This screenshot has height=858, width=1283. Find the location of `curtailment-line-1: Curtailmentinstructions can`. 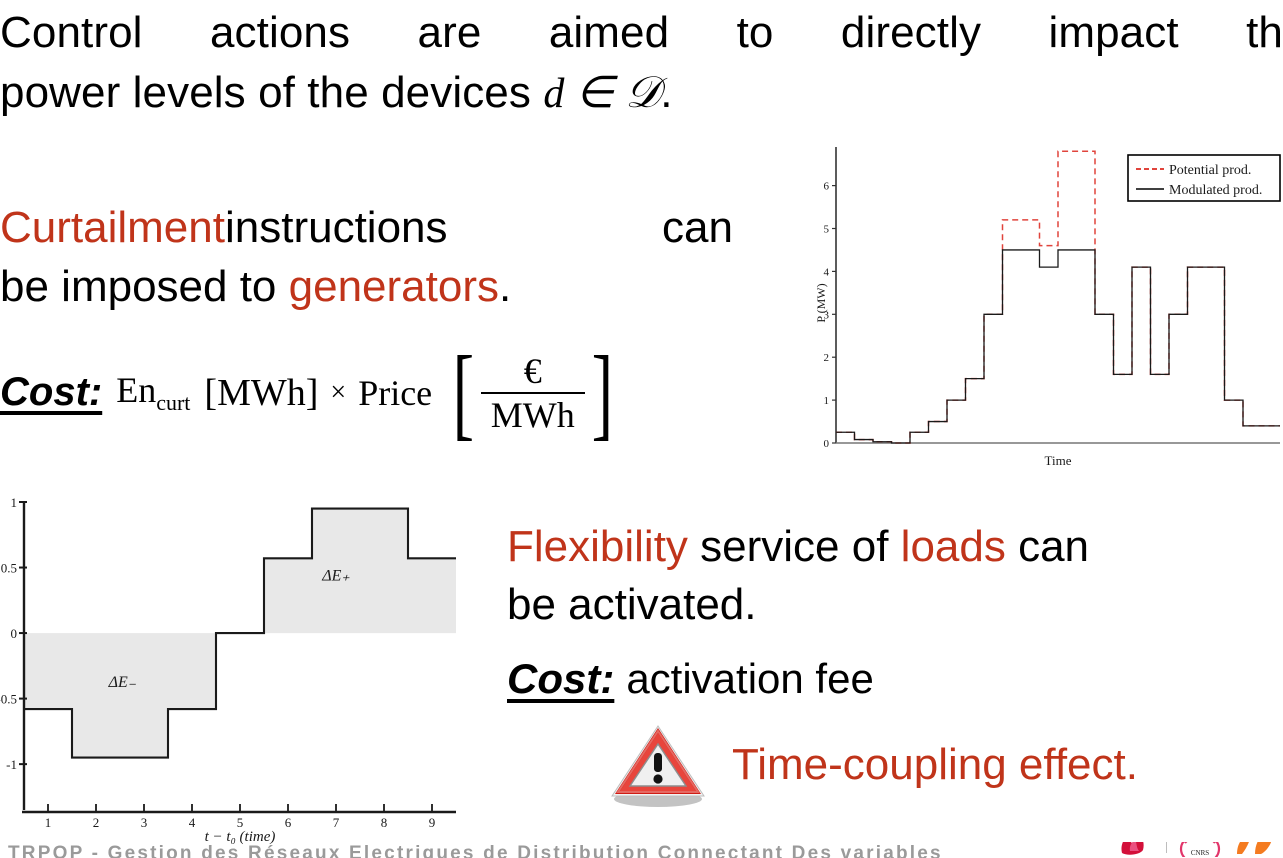

curtailment-line-1: Curtailmentinstructions can is located at coordinates (366, 227).